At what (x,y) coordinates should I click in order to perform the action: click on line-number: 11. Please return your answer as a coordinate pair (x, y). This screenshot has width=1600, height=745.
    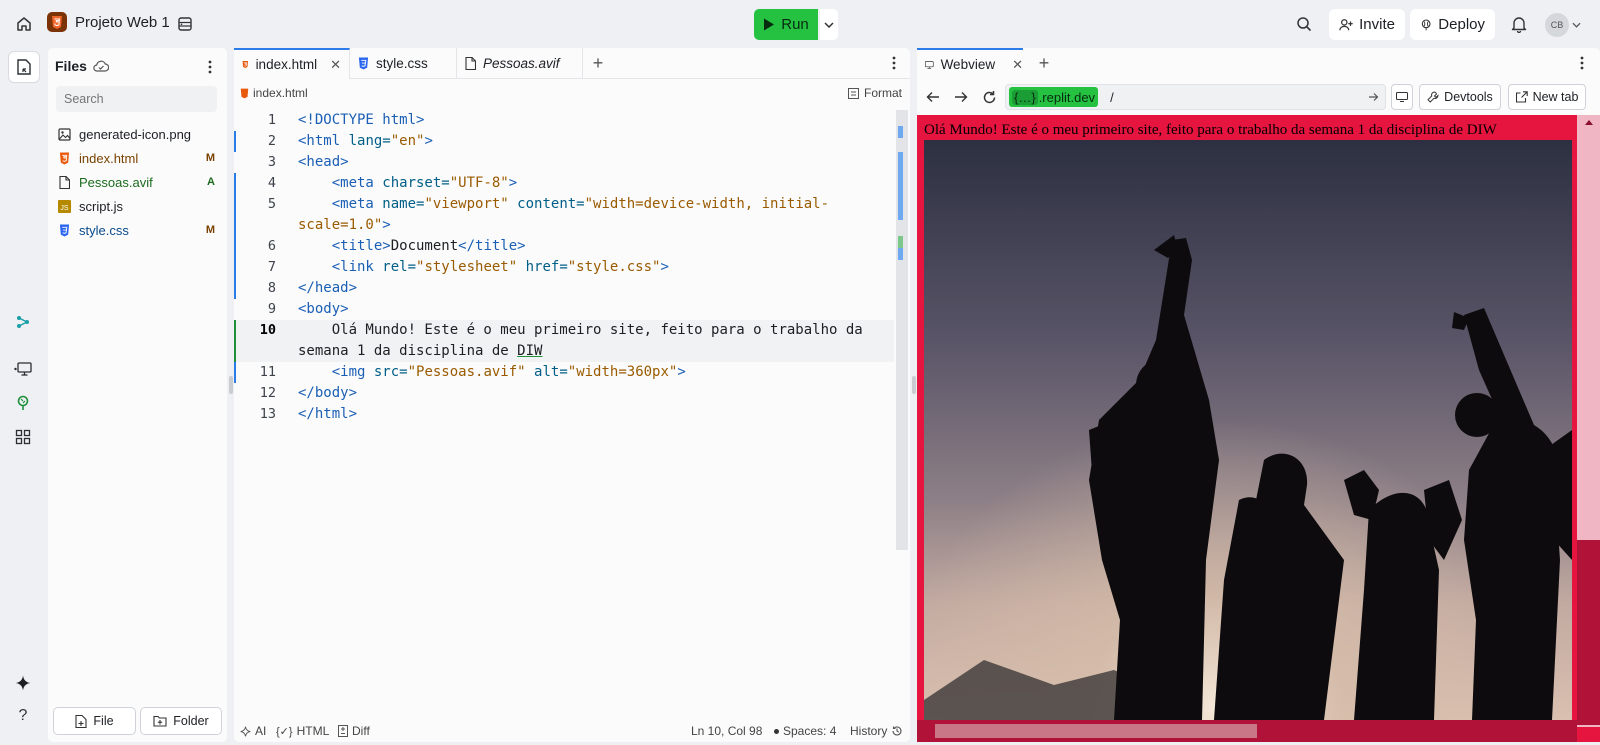
    Looking at the image, I should click on (267, 372).